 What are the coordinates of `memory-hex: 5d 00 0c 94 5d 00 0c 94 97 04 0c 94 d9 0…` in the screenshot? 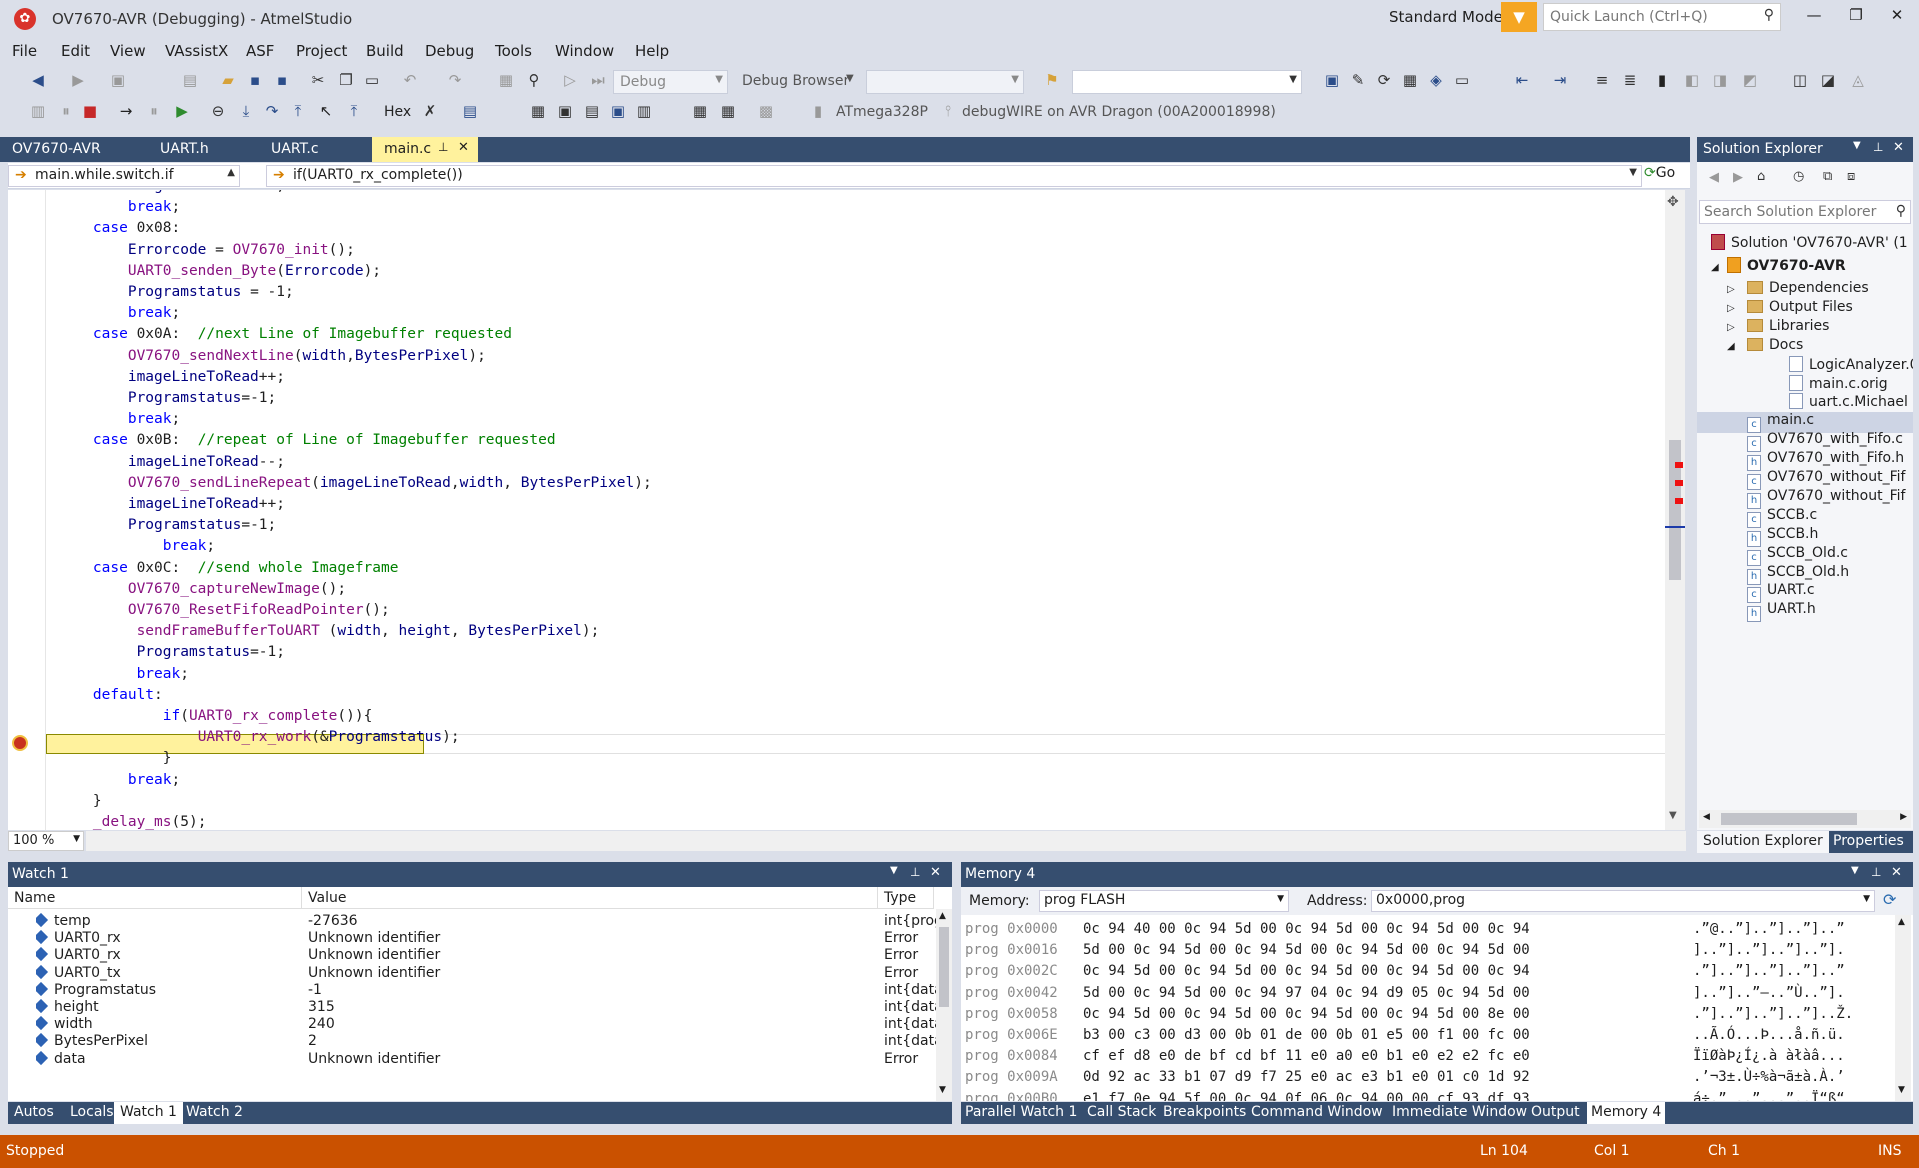 It's located at (1306, 993).